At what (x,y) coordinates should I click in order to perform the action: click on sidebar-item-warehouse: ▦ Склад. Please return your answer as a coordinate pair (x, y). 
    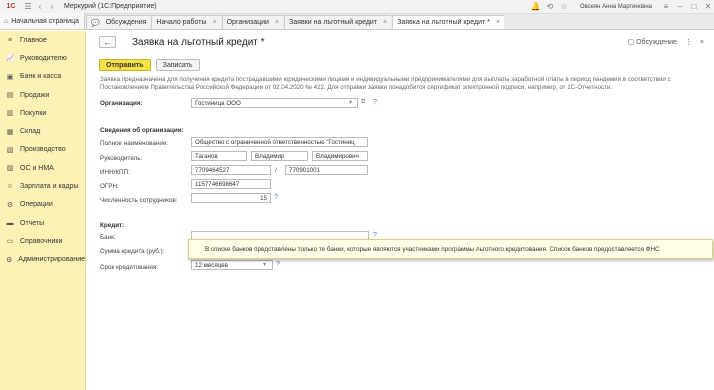
    Looking at the image, I should click on (42, 131).